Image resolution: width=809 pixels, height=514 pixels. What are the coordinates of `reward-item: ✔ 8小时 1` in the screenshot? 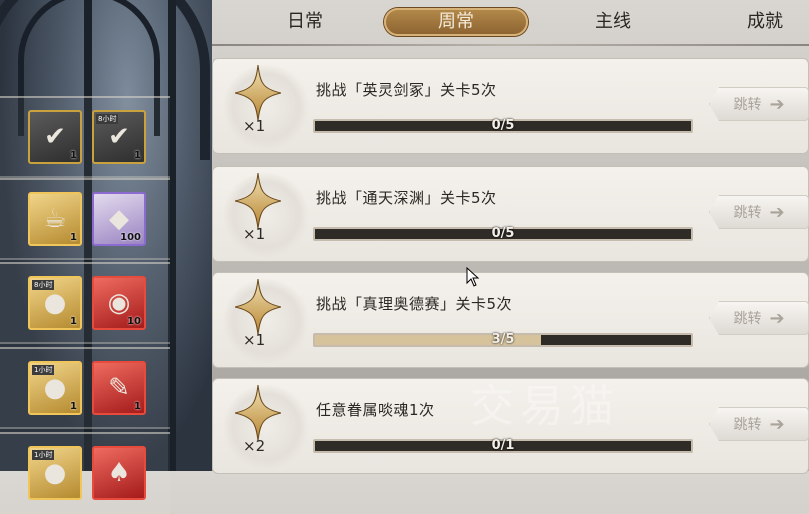 It's located at (119, 137).